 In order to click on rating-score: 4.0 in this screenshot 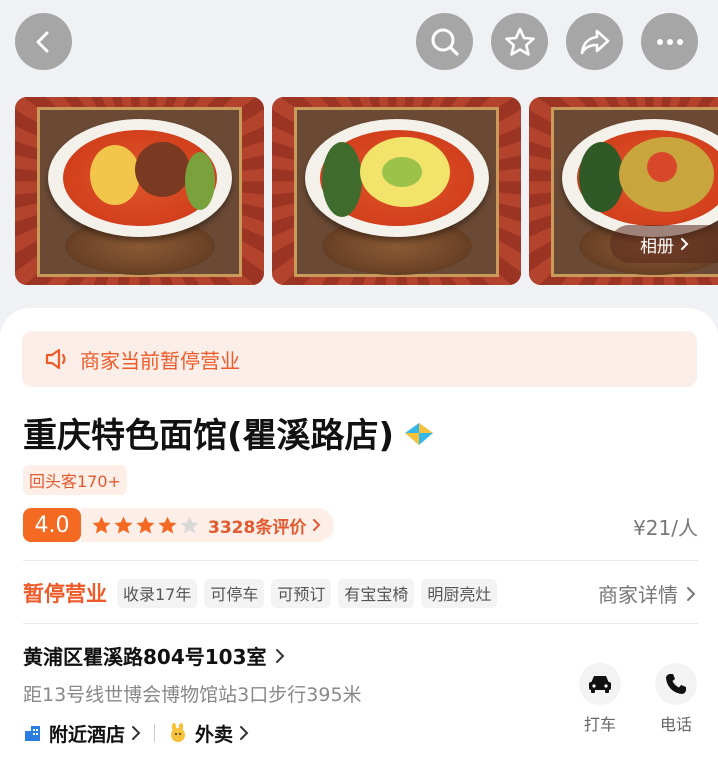, I will do `click(52, 525)`.